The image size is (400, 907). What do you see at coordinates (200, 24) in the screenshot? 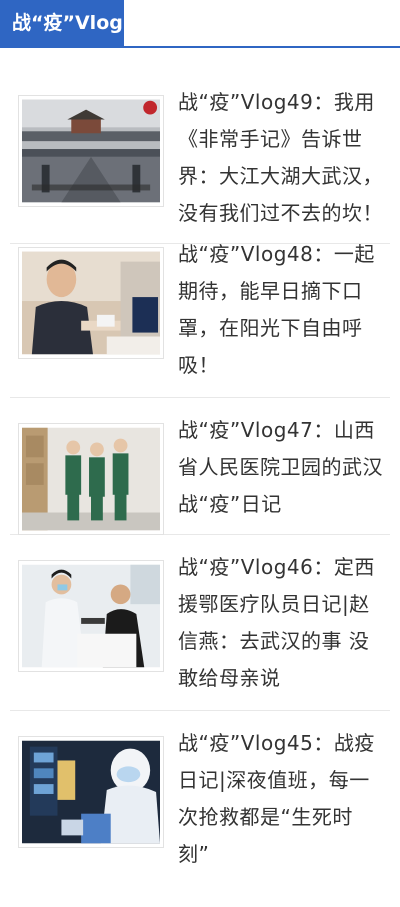
I see `section-header: 战“疫”Vlog` at bounding box center [200, 24].